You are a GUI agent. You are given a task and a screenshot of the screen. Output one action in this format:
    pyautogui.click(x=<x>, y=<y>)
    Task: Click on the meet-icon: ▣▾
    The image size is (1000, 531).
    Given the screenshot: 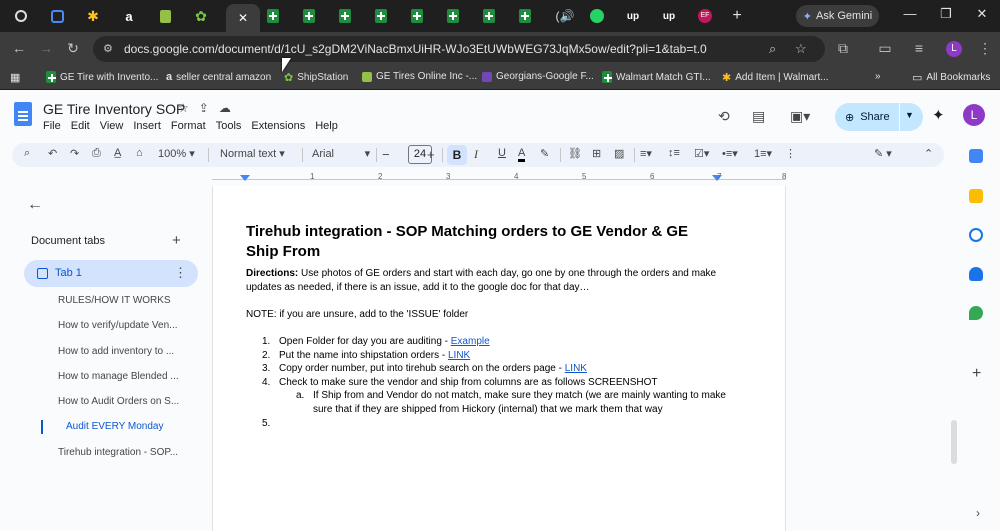 What is the action you would take?
    pyautogui.click(x=800, y=116)
    